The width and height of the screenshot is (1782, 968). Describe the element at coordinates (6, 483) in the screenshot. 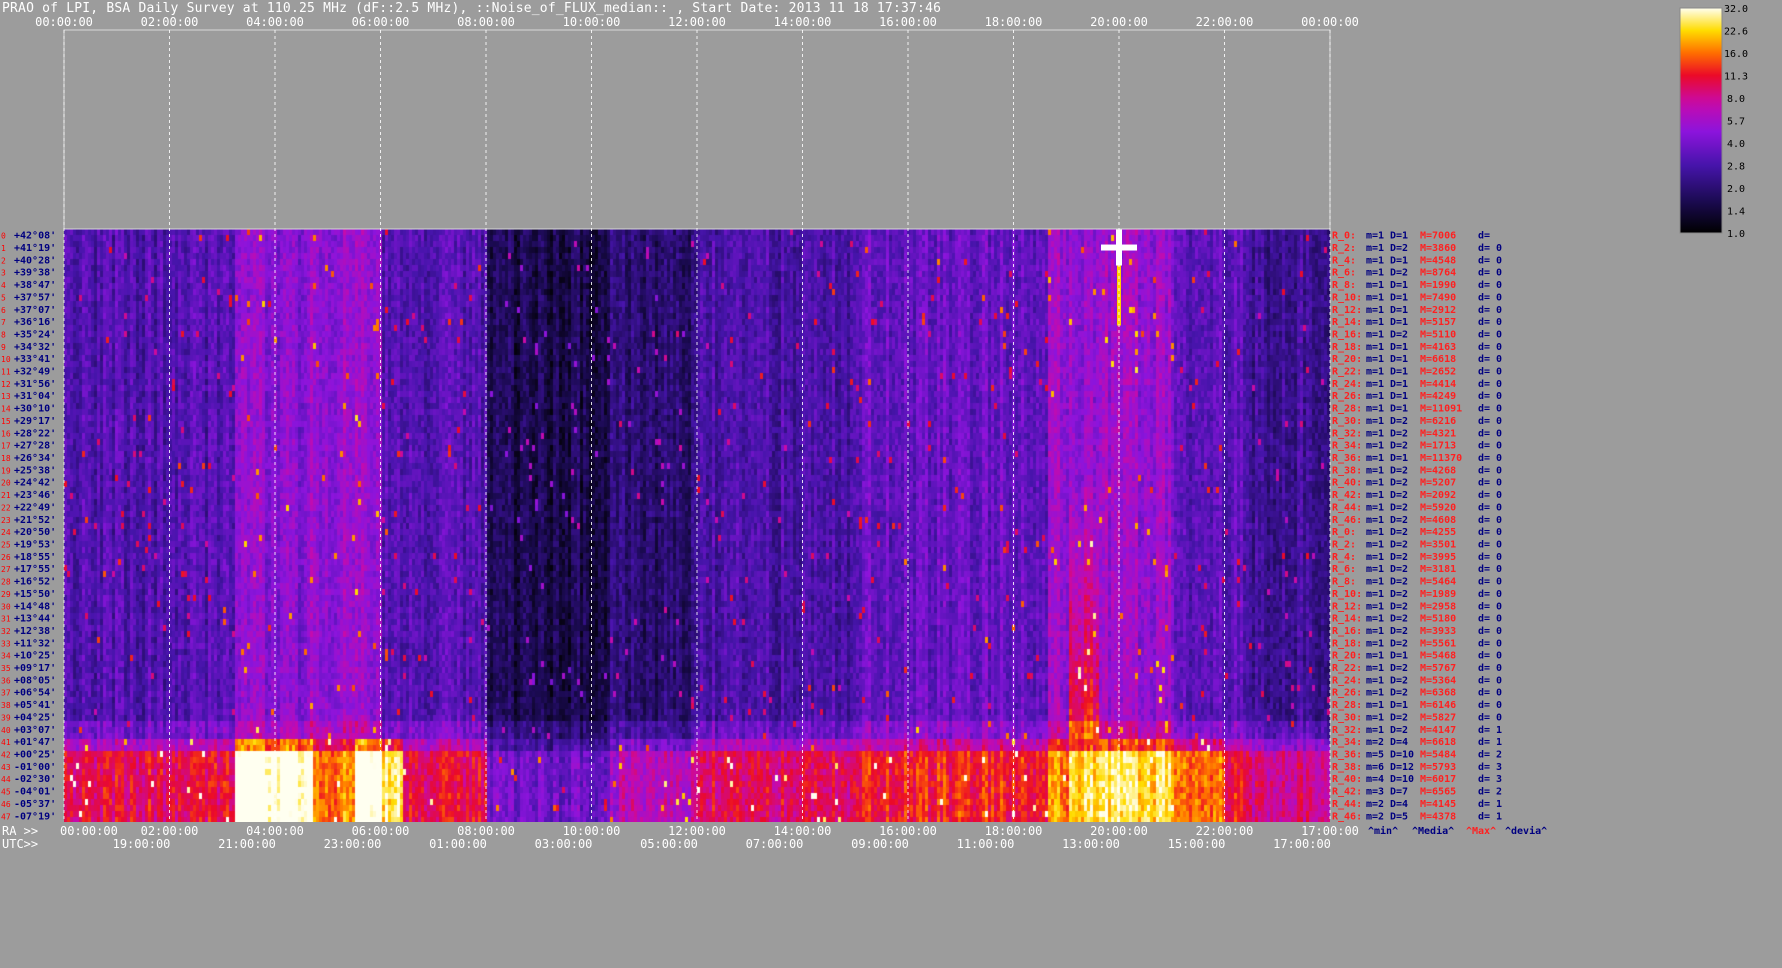

I see `row-index: 20` at that location.